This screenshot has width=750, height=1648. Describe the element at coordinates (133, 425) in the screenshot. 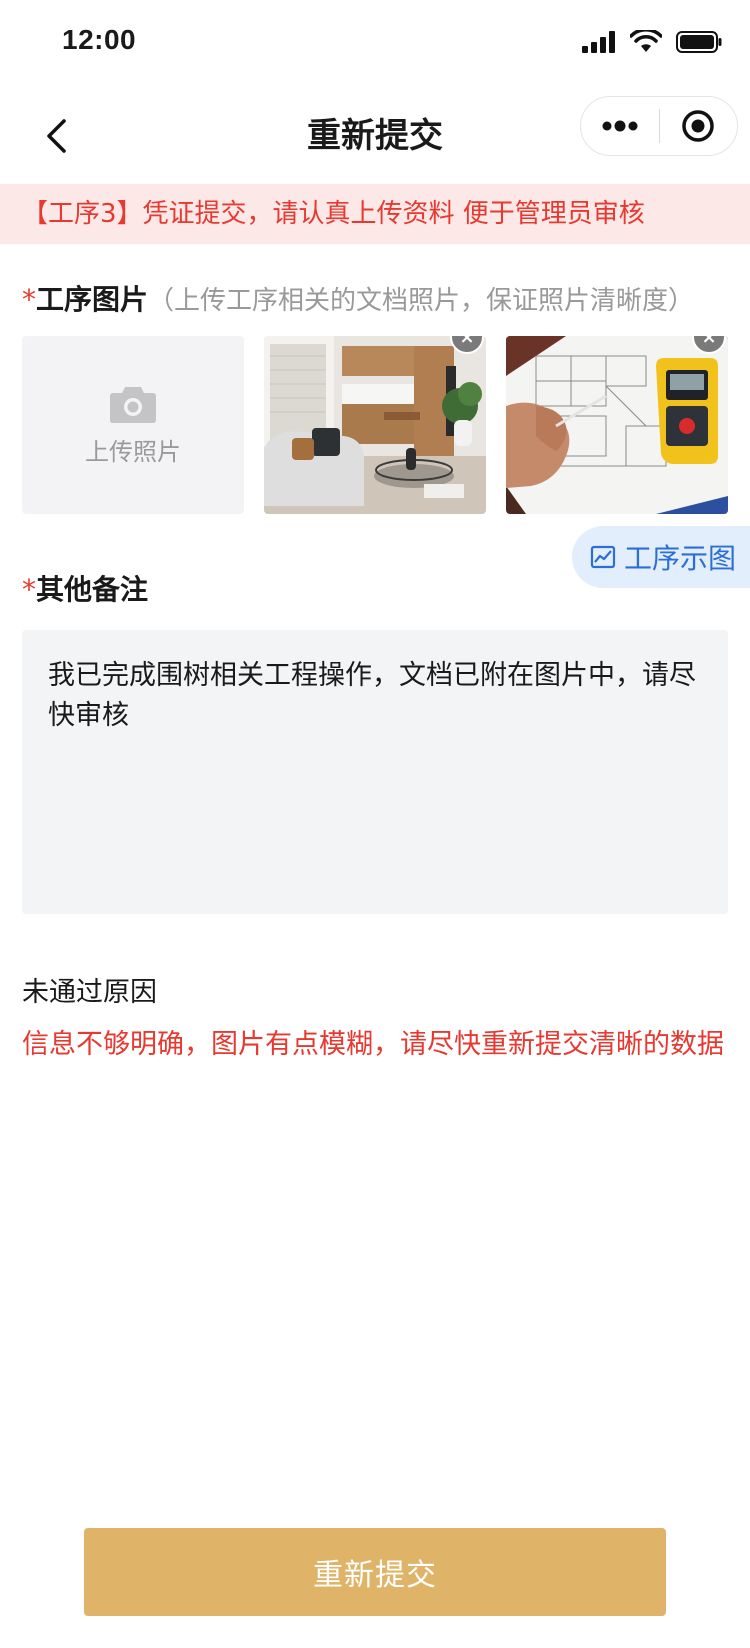

I see `upload-photo-button: 上传照片` at that location.